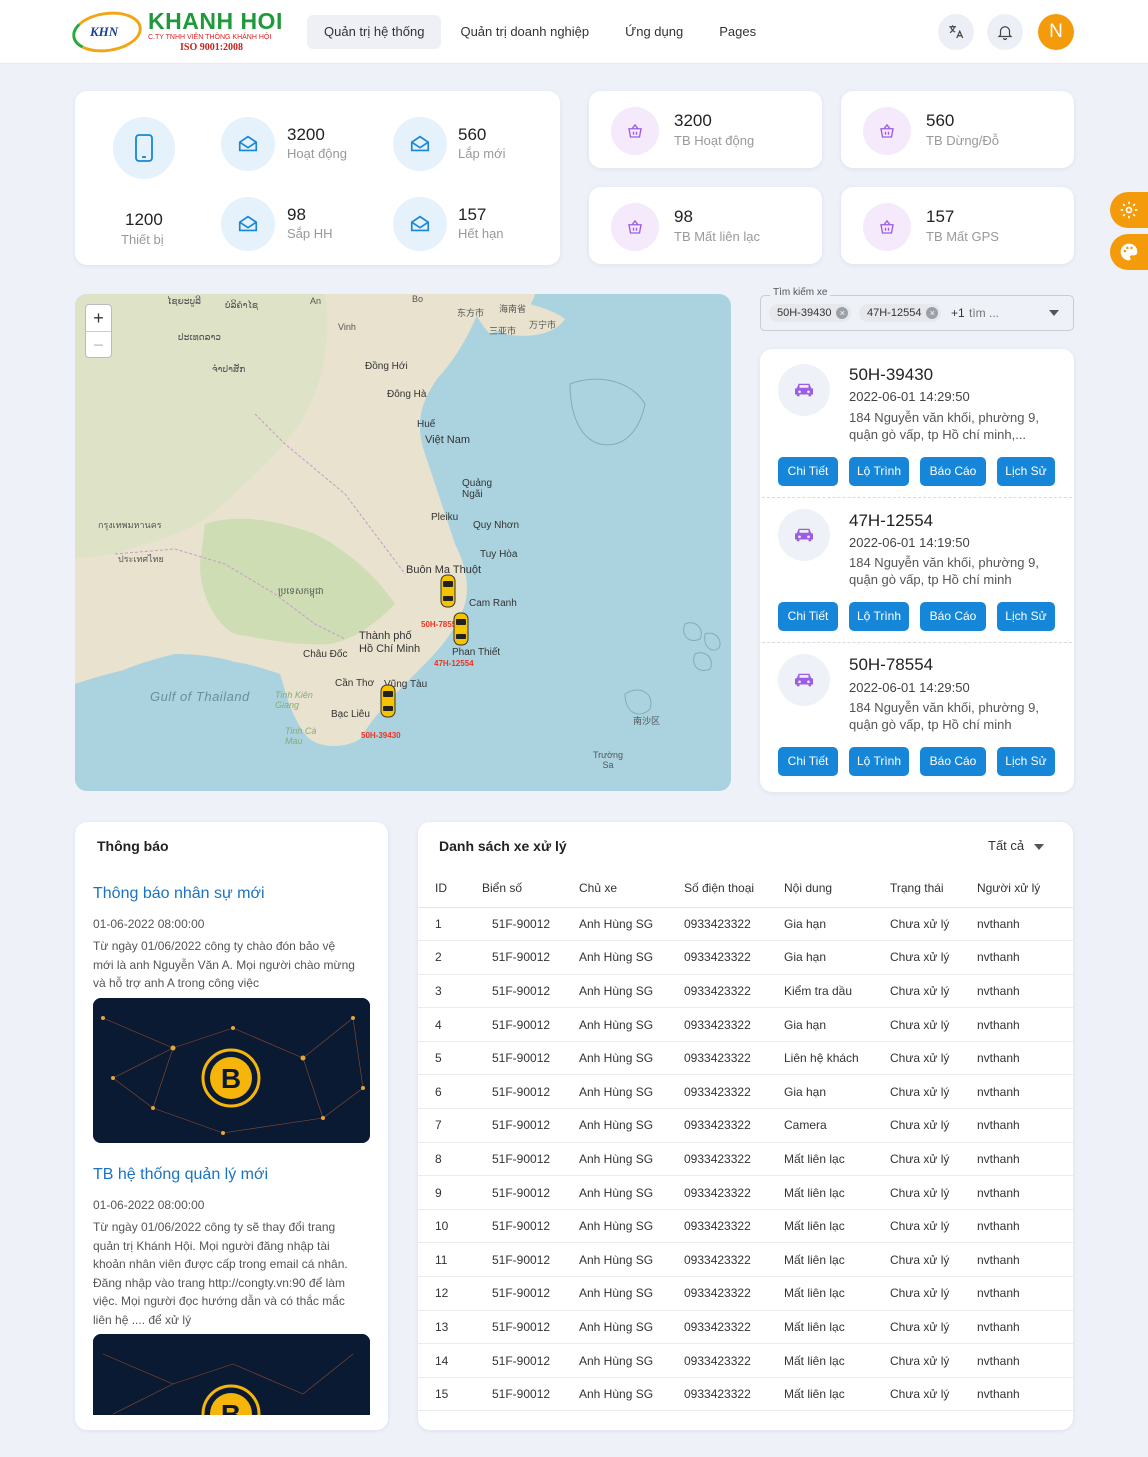 This screenshot has height=1457, width=1148. What do you see at coordinates (956, 32) in the screenshot?
I see `translate-button` at bounding box center [956, 32].